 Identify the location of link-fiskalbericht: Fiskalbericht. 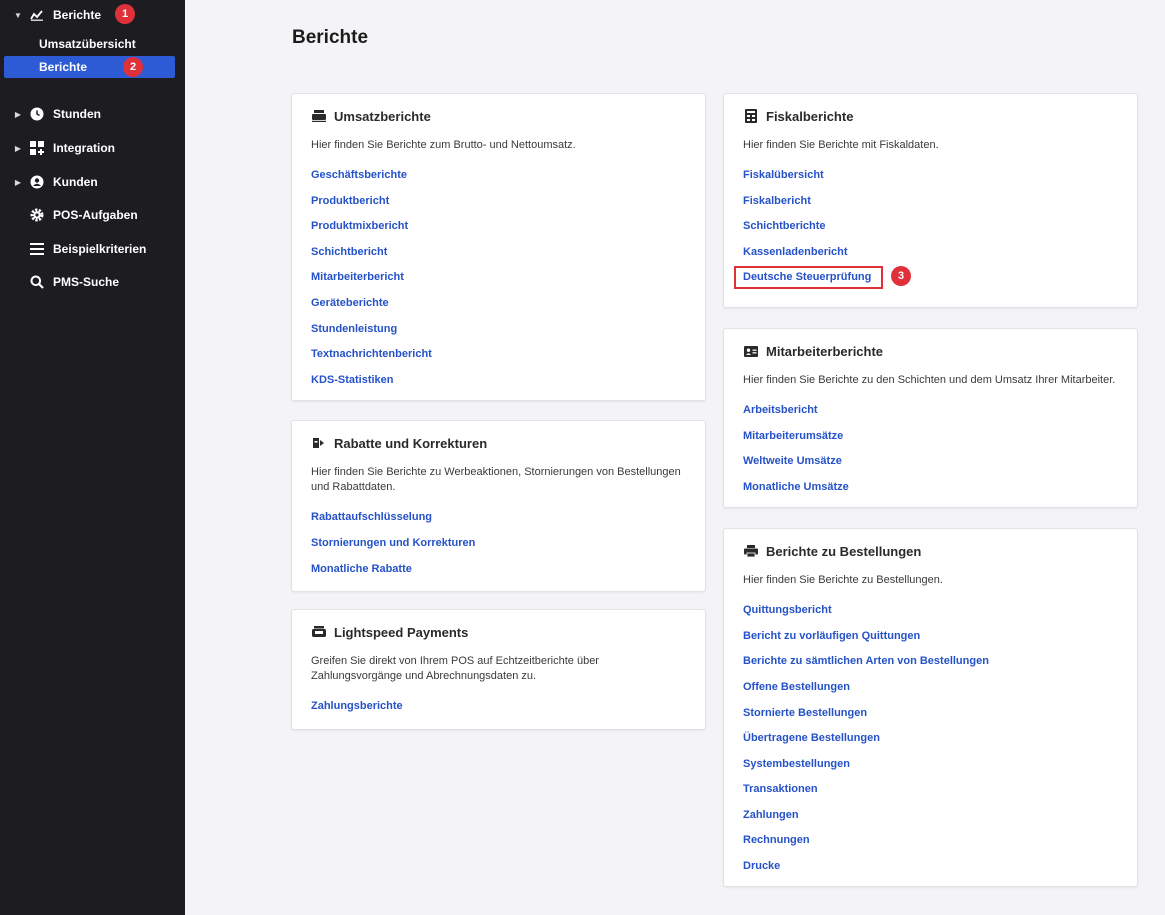
(777, 201).